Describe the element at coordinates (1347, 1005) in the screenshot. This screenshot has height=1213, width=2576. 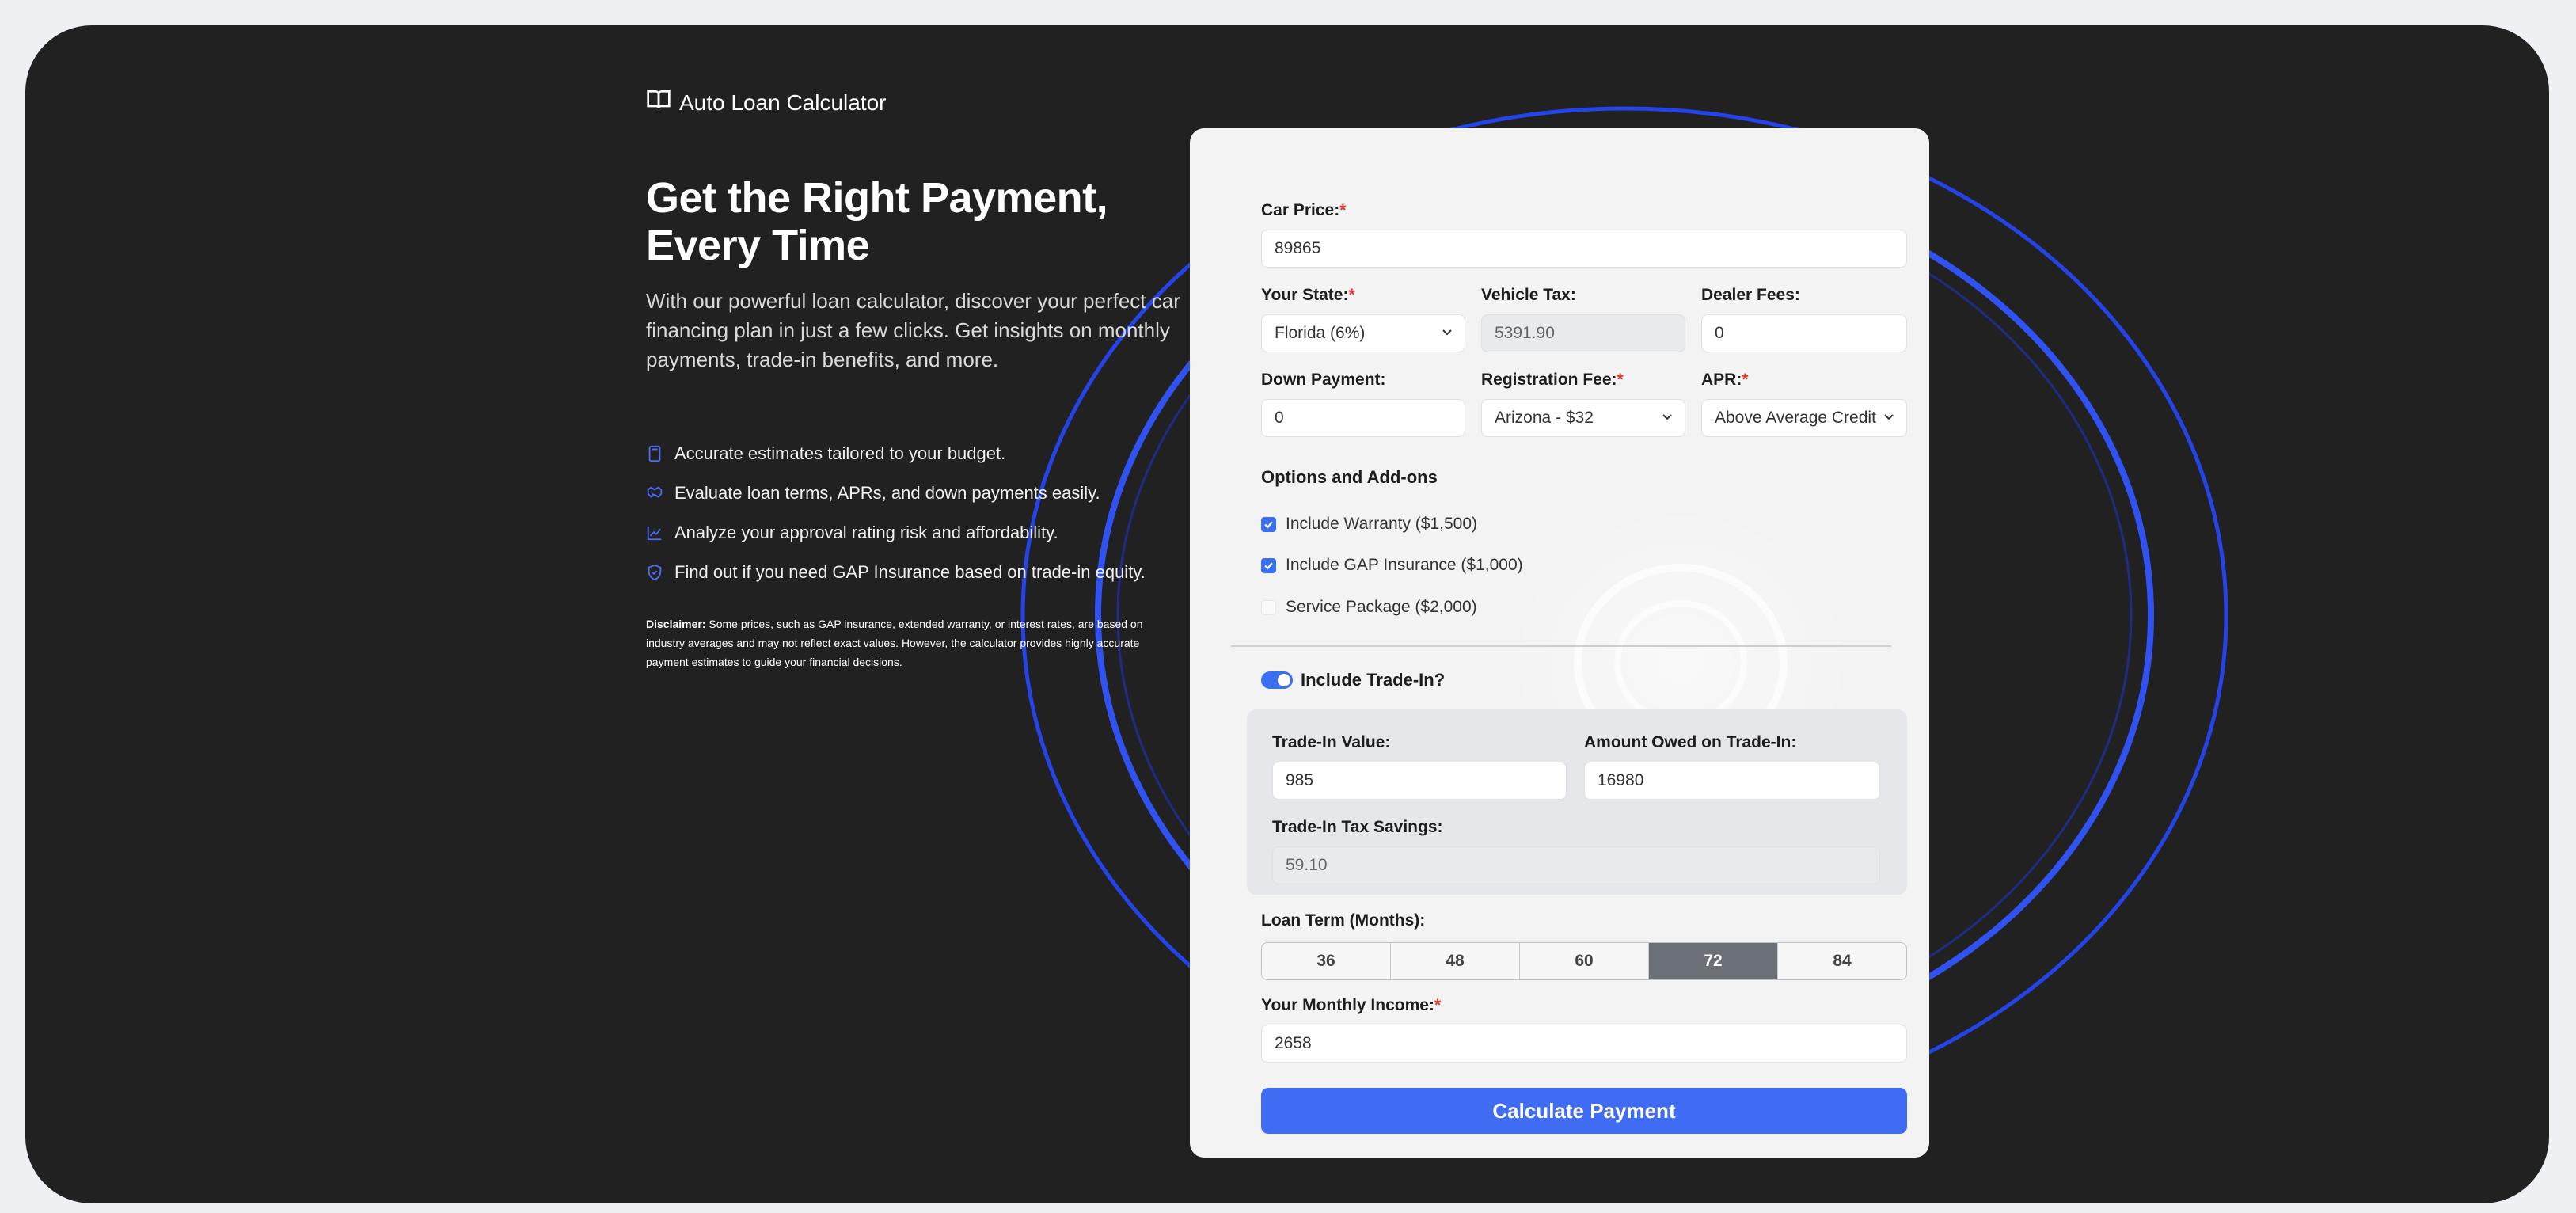
I see `monthly-income-label-text: Your Monthly Income:` at that location.